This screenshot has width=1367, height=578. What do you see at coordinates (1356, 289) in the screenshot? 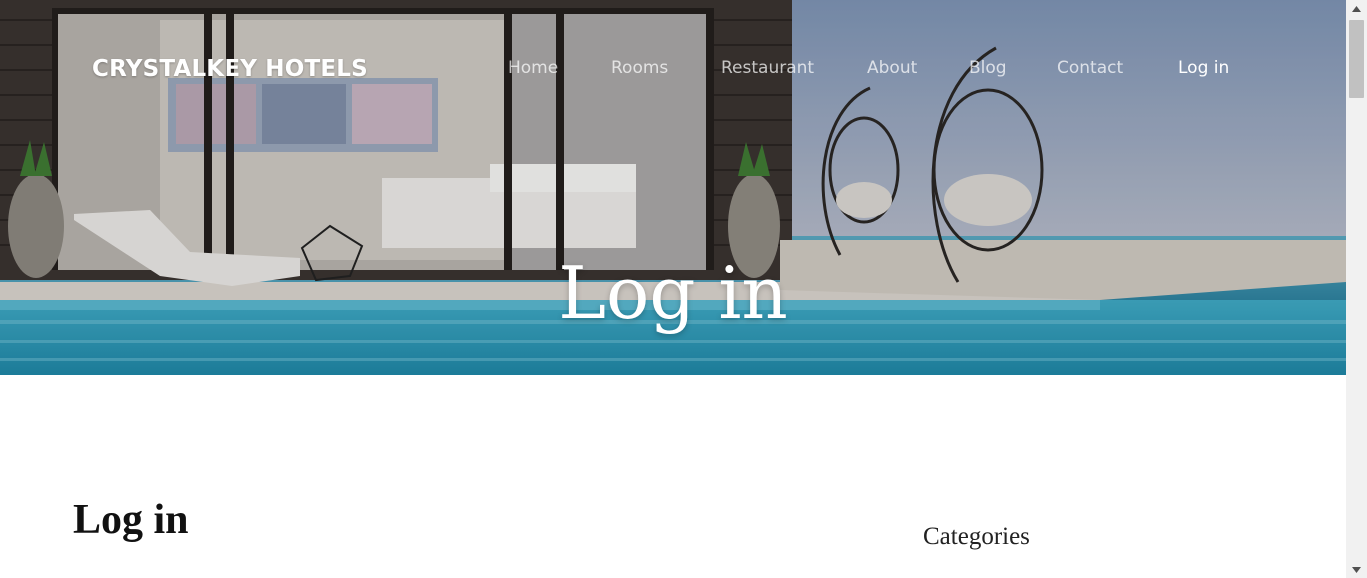
I see `vertical-scrollbar` at bounding box center [1356, 289].